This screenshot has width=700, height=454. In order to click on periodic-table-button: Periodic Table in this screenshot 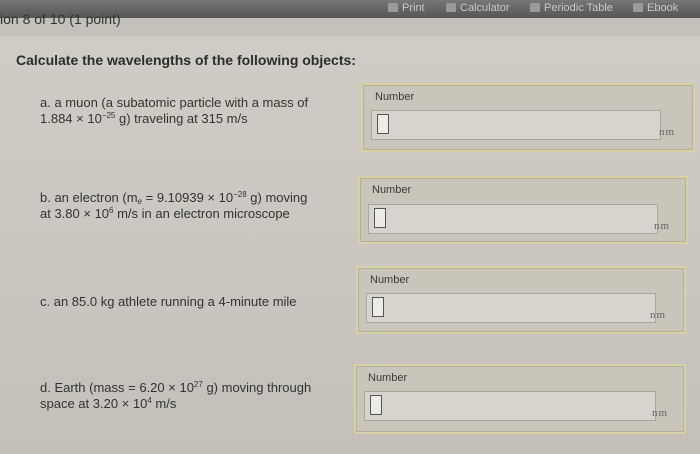, I will do `click(571, 8)`.